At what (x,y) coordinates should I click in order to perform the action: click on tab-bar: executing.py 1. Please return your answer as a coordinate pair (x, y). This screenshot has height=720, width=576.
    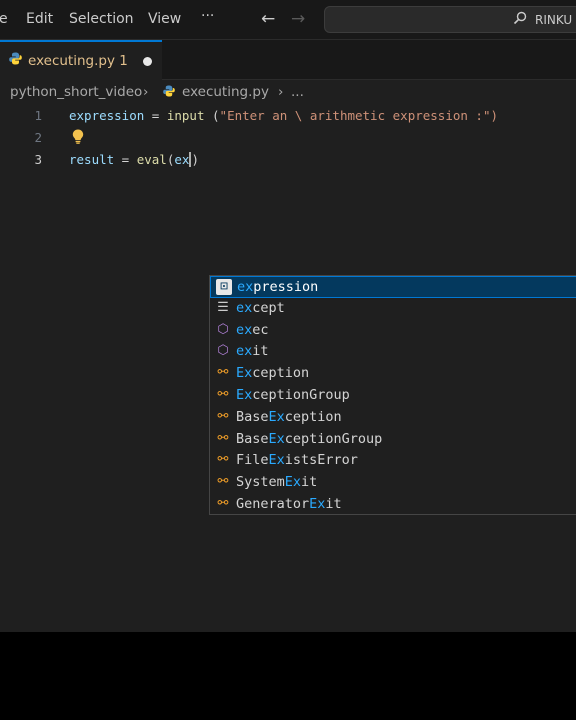
    Looking at the image, I should click on (288, 60).